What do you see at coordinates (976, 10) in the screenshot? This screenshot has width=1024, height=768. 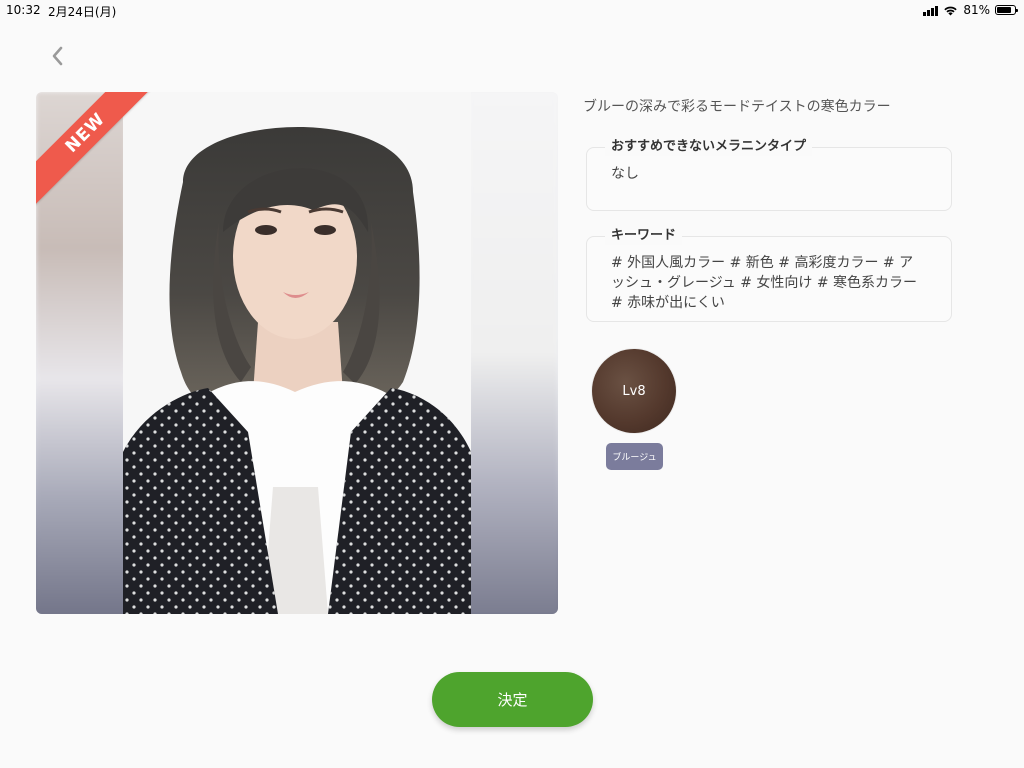 I see `battery-percent: 81%` at bounding box center [976, 10].